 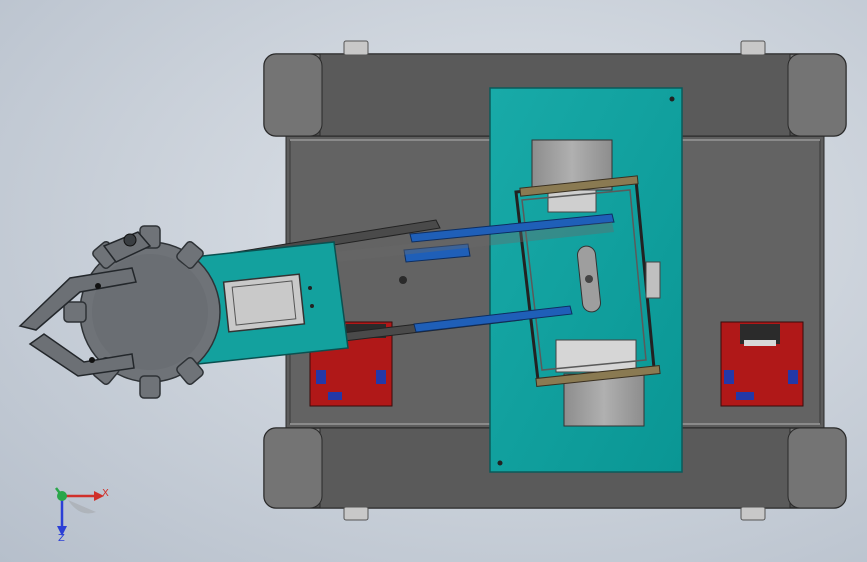 I want to click on axis-z-label: Z, so click(x=61, y=538).